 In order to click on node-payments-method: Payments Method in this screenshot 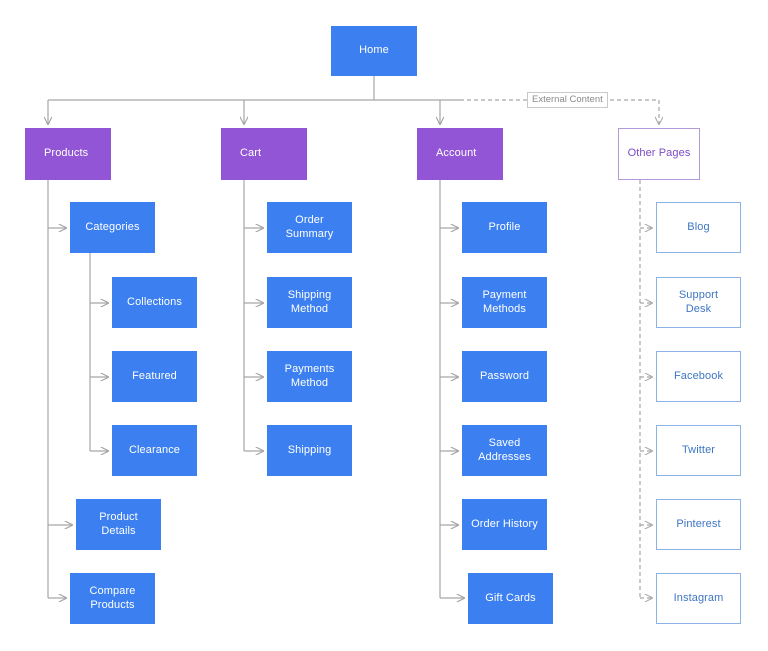, I will do `click(309, 376)`.